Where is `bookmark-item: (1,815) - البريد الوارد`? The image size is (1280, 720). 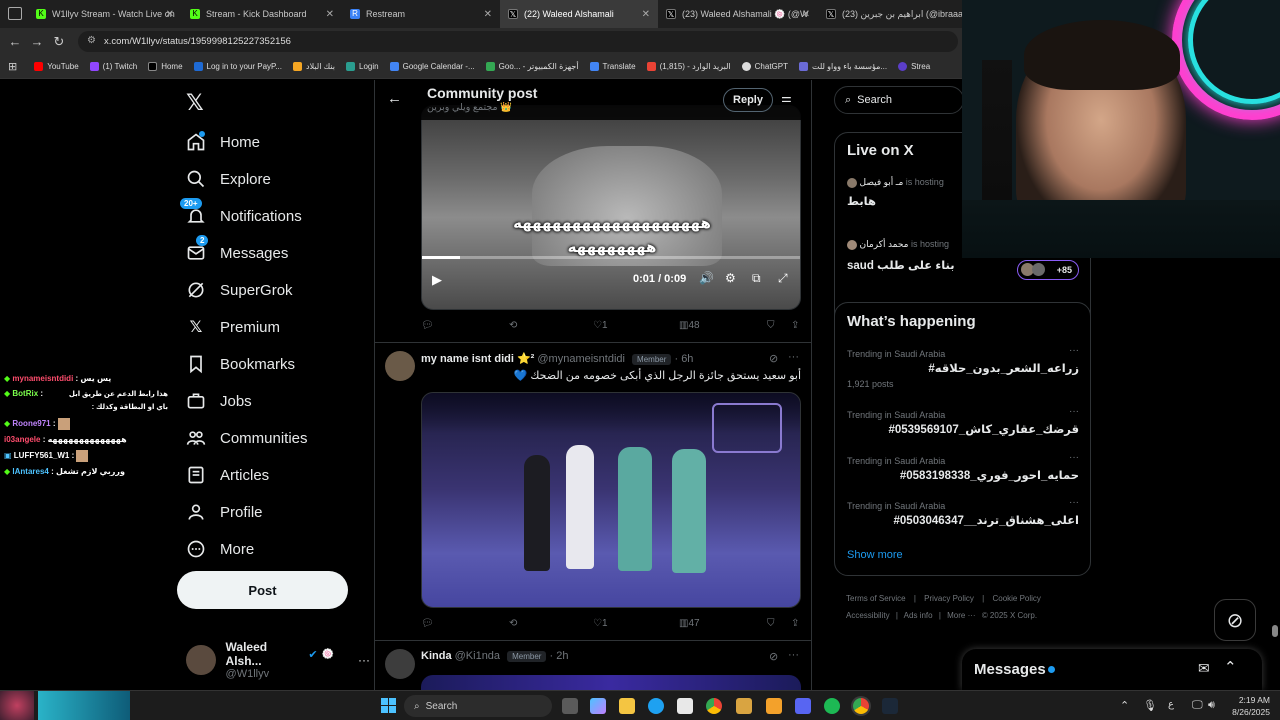
bookmark-item: (1,815) - البريد الوارد is located at coordinates (688, 66).